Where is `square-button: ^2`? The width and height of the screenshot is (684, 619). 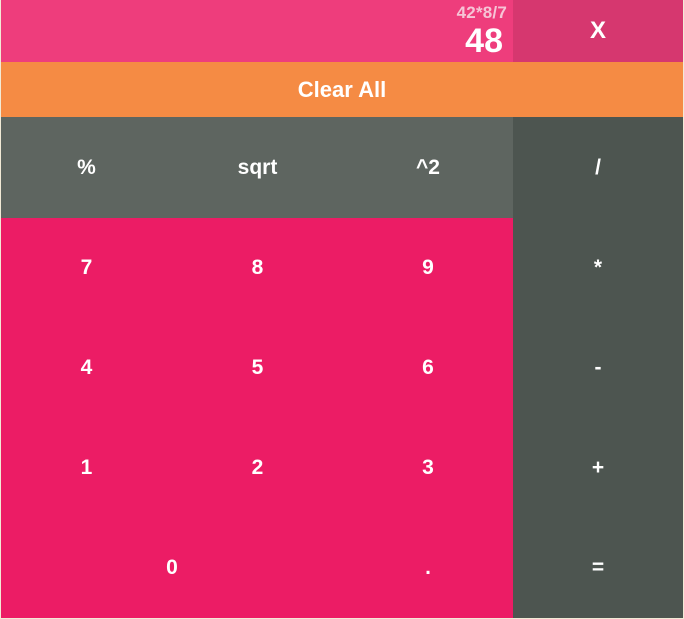 square-button: ^2 is located at coordinates (428, 167).